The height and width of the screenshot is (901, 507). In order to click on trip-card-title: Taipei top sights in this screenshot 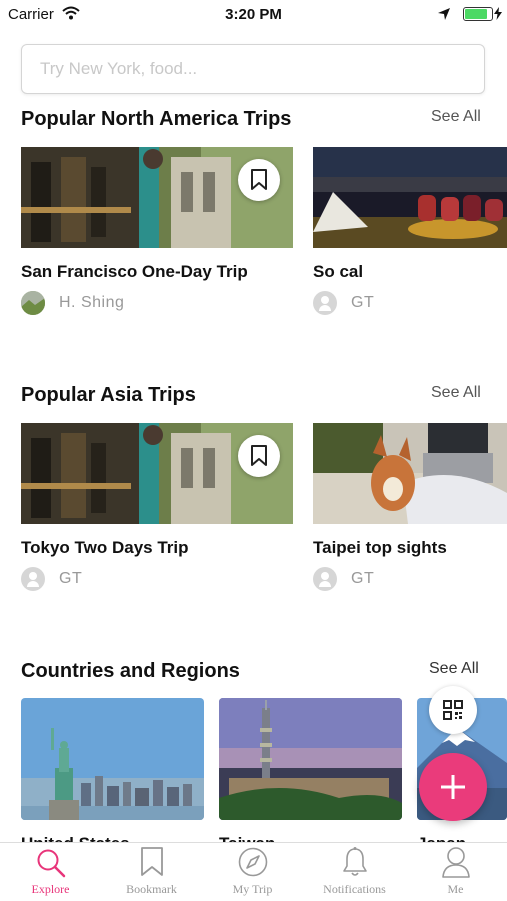, I will do `click(380, 548)`.